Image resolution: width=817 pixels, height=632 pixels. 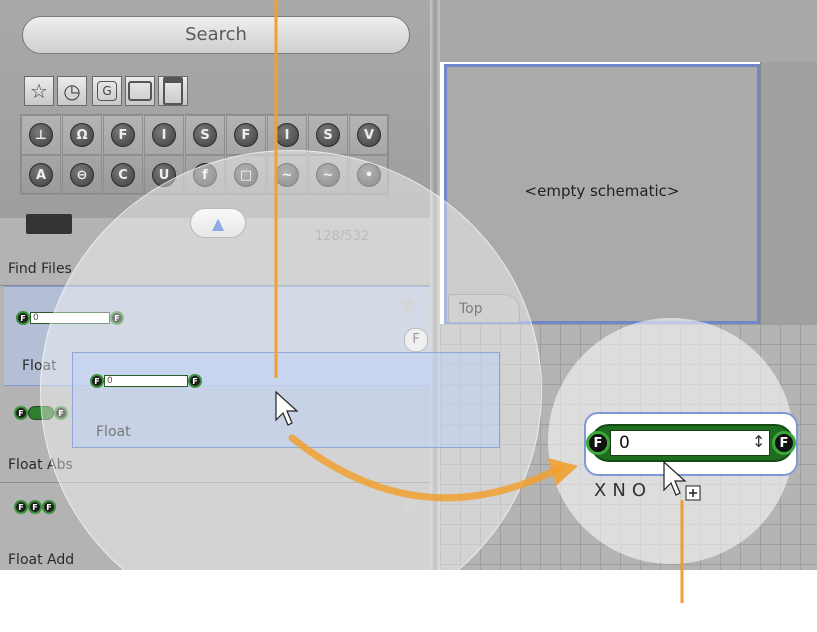 I want to click on copy-cursor-icon, so click(x=675, y=478).